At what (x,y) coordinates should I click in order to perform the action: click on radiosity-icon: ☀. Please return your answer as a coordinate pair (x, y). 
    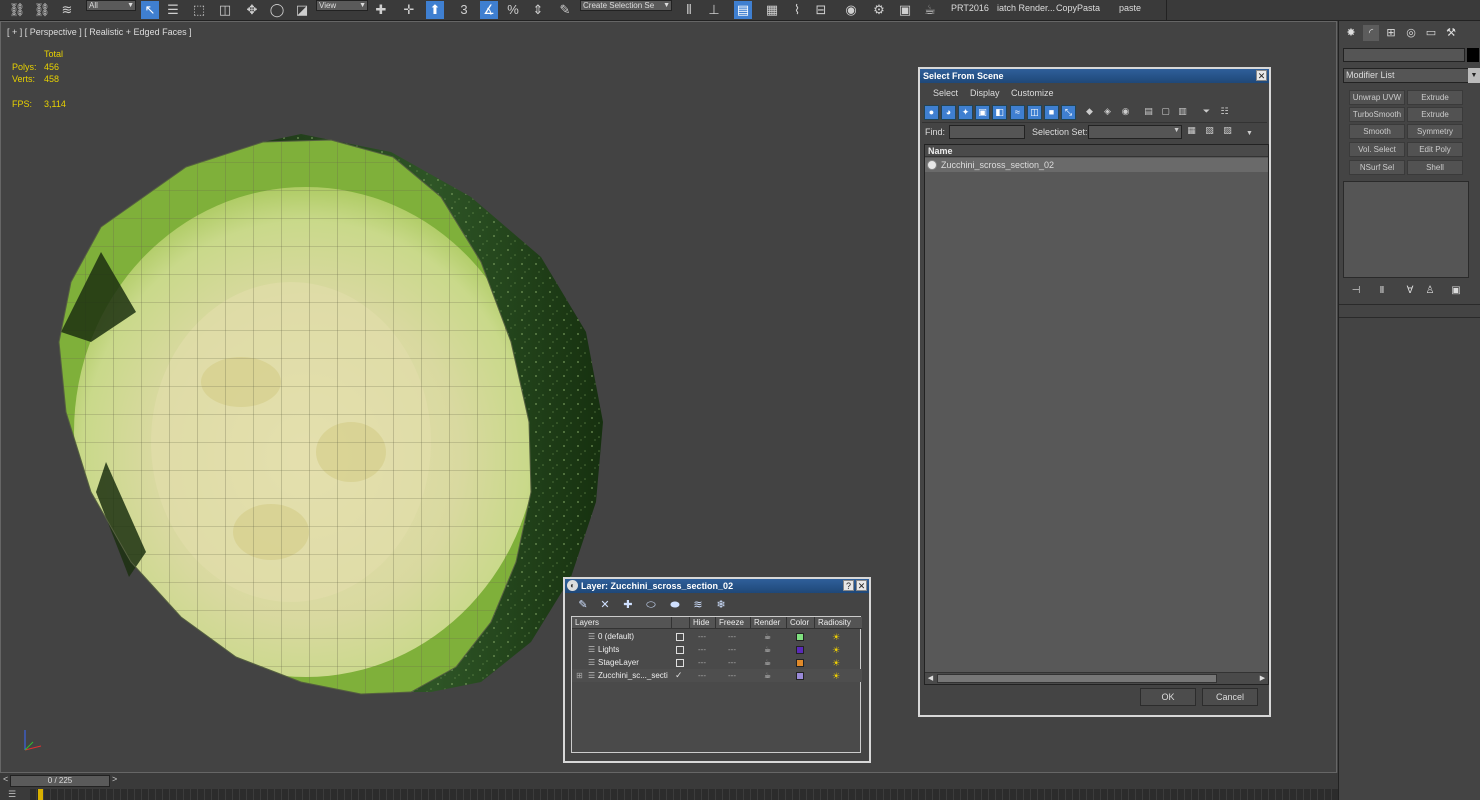
    Looking at the image, I should click on (836, 676).